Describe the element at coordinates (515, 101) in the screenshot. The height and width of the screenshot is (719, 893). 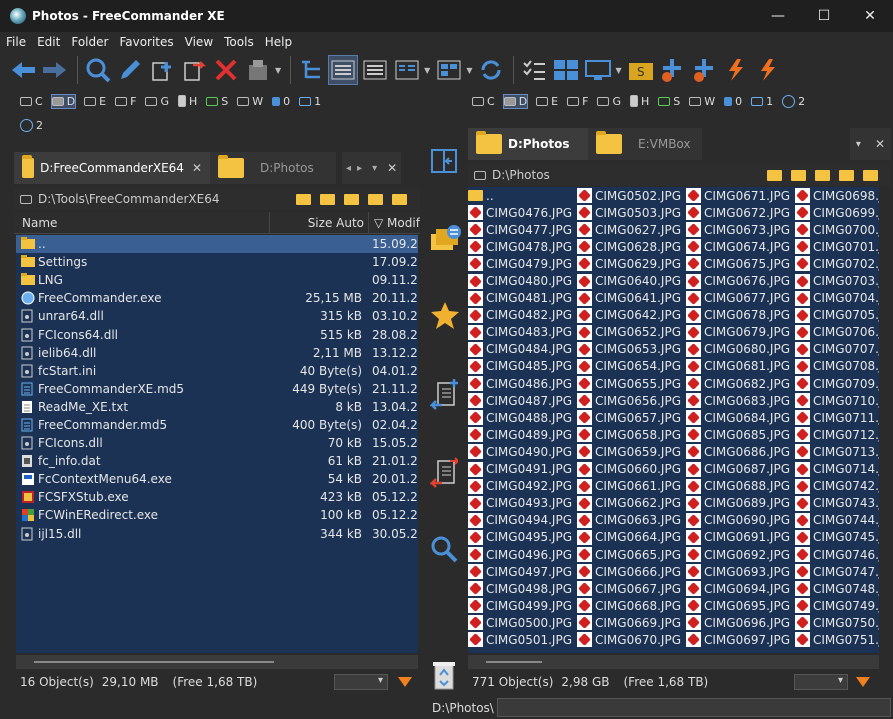
I see `drive-d-button: D` at that location.